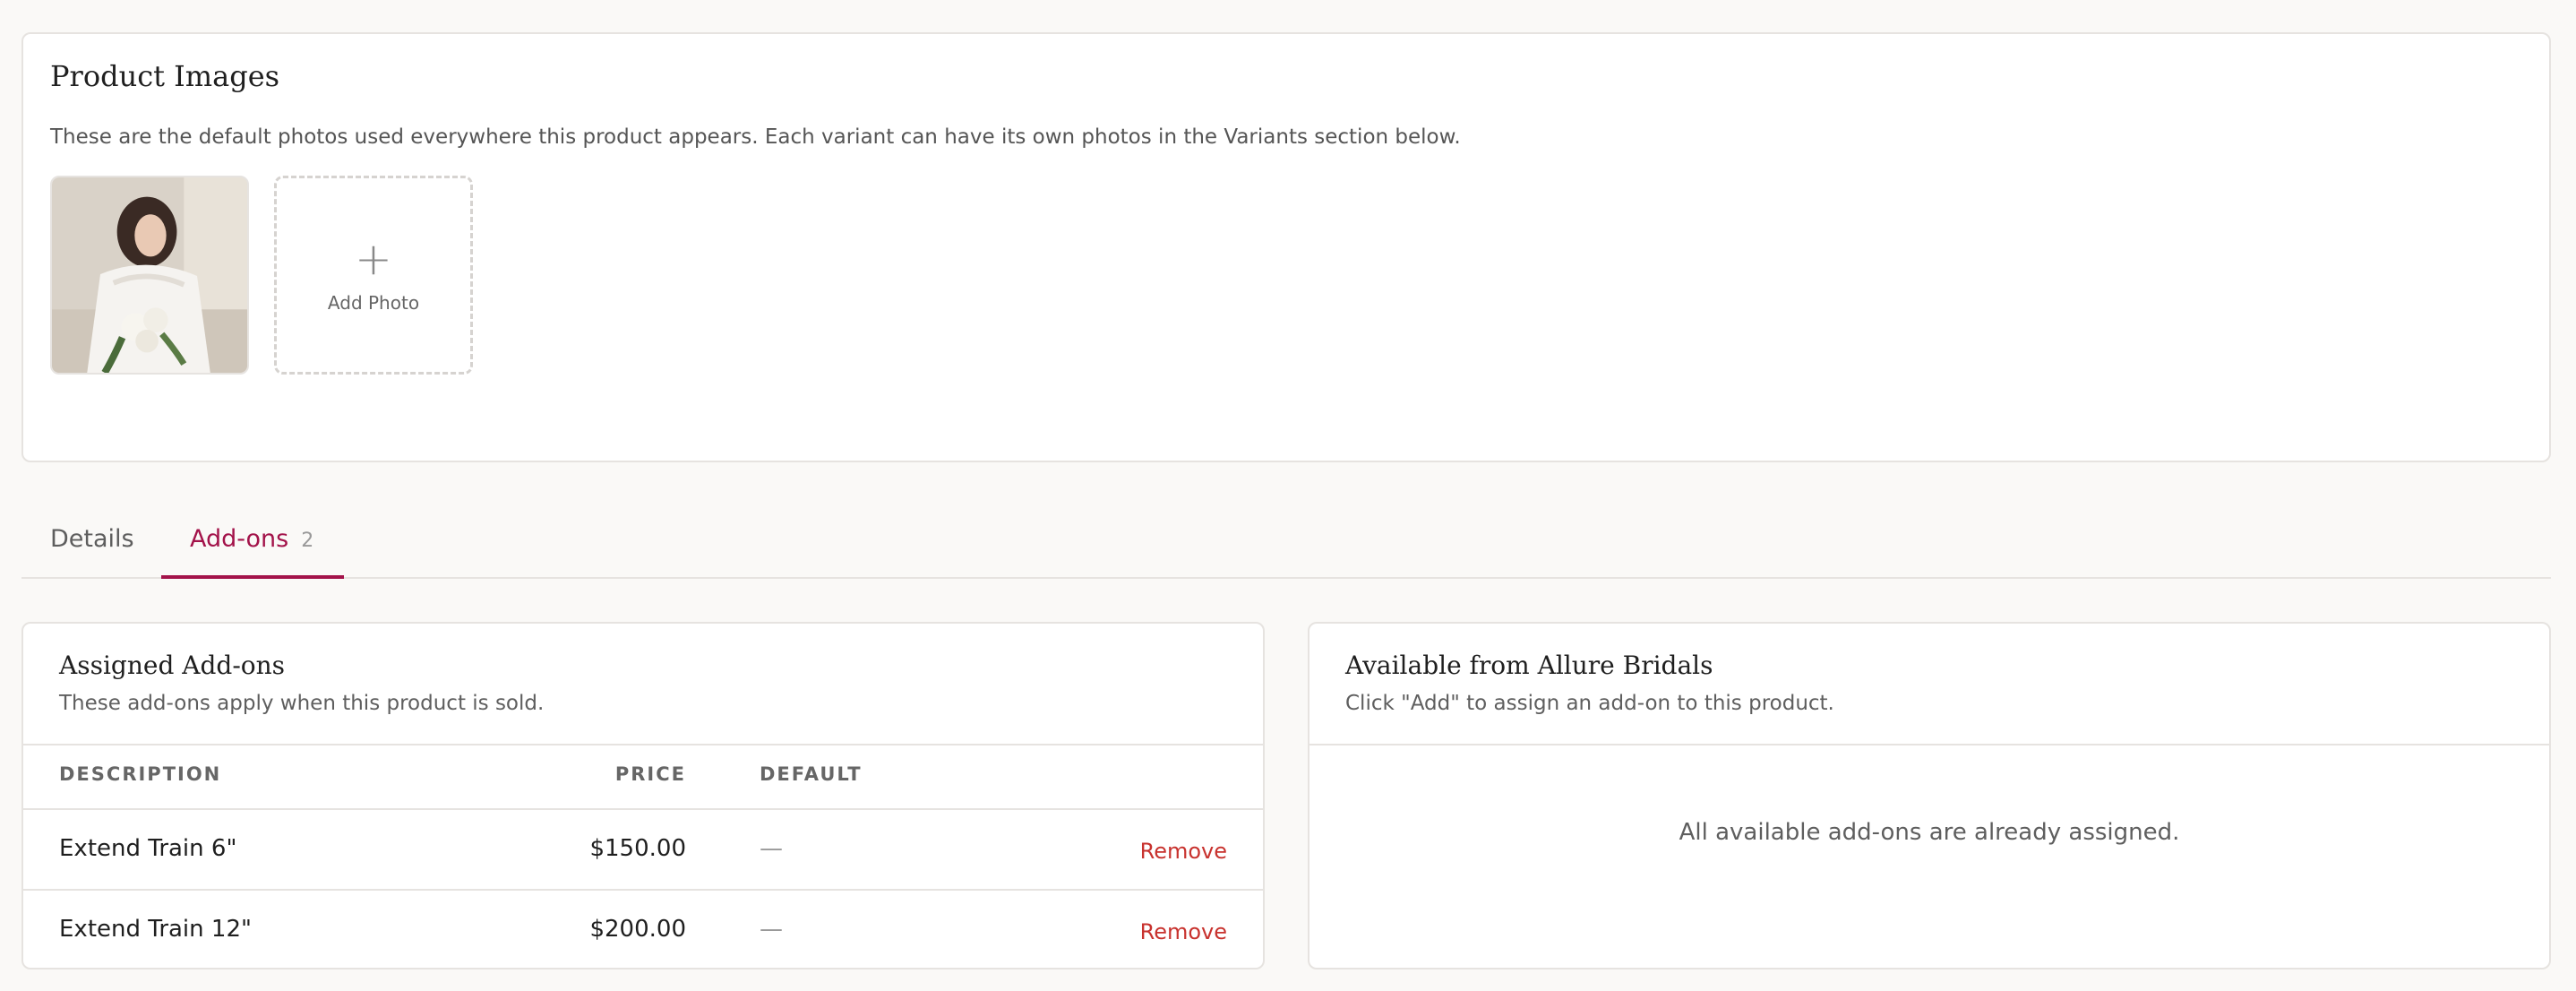 The width and height of the screenshot is (2576, 991). Describe the element at coordinates (650, 774) in the screenshot. I see `column-header-price: PRICE` at that location.